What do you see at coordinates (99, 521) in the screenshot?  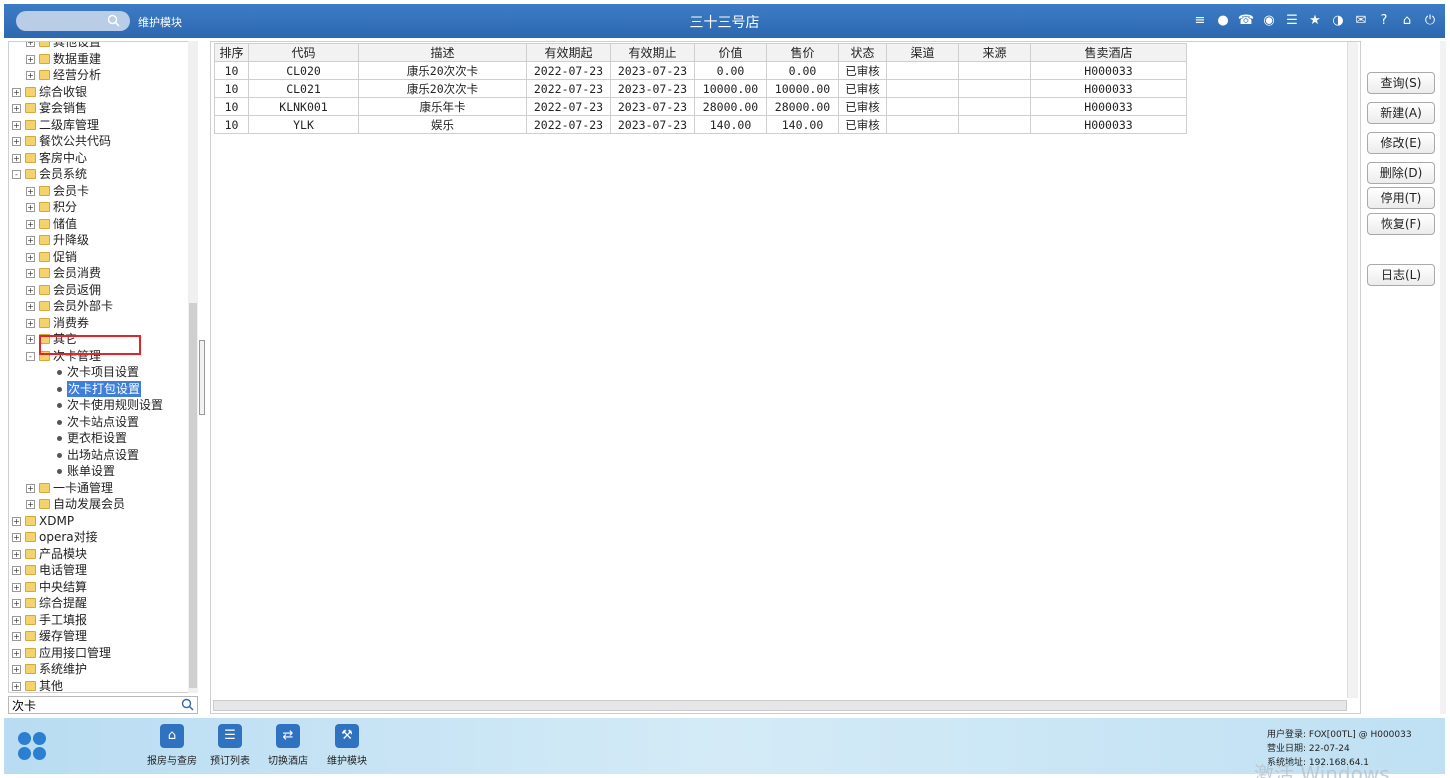 I see `tree-item: + XDMP` at bounding box center [99, 521].